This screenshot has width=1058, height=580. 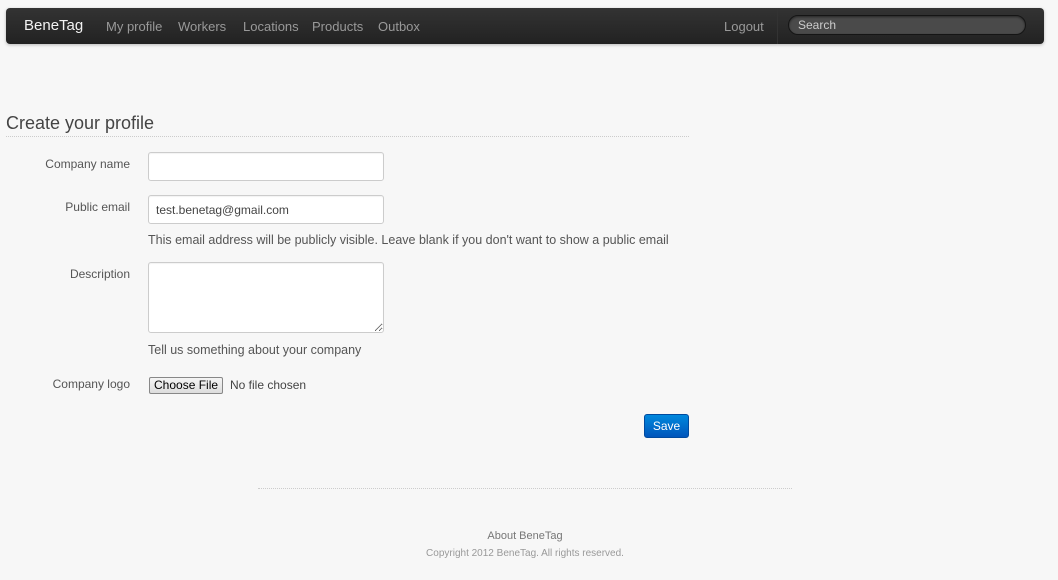 What do you see at coordinates (347, 136) in the screenshot?
I see `title-divider` at bounding box center [347, 136].